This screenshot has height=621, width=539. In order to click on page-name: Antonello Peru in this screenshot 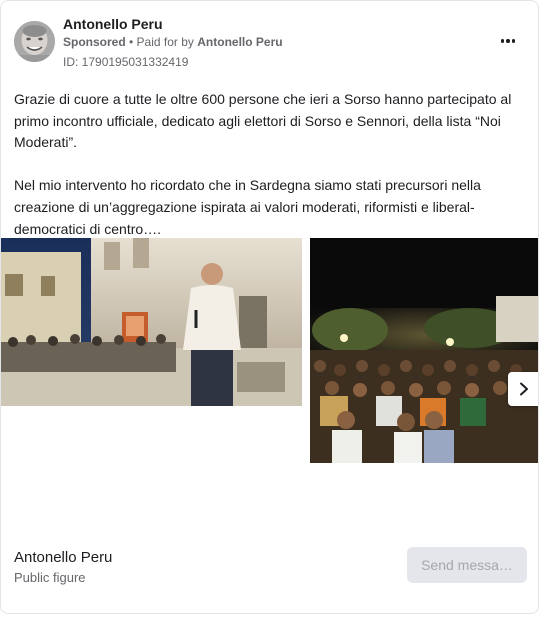, I will do `click(113, 24)`.